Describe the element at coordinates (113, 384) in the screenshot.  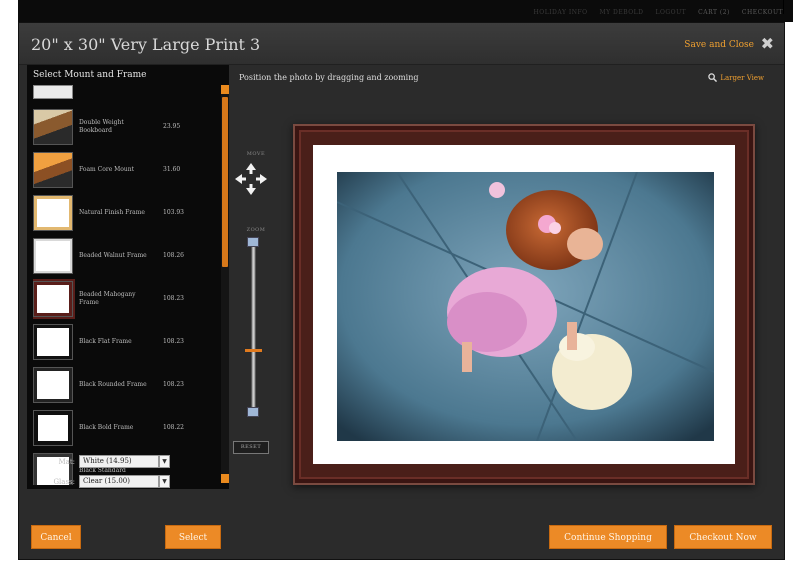
I see `frame-item-name: Black Rounded Frame` at that location.